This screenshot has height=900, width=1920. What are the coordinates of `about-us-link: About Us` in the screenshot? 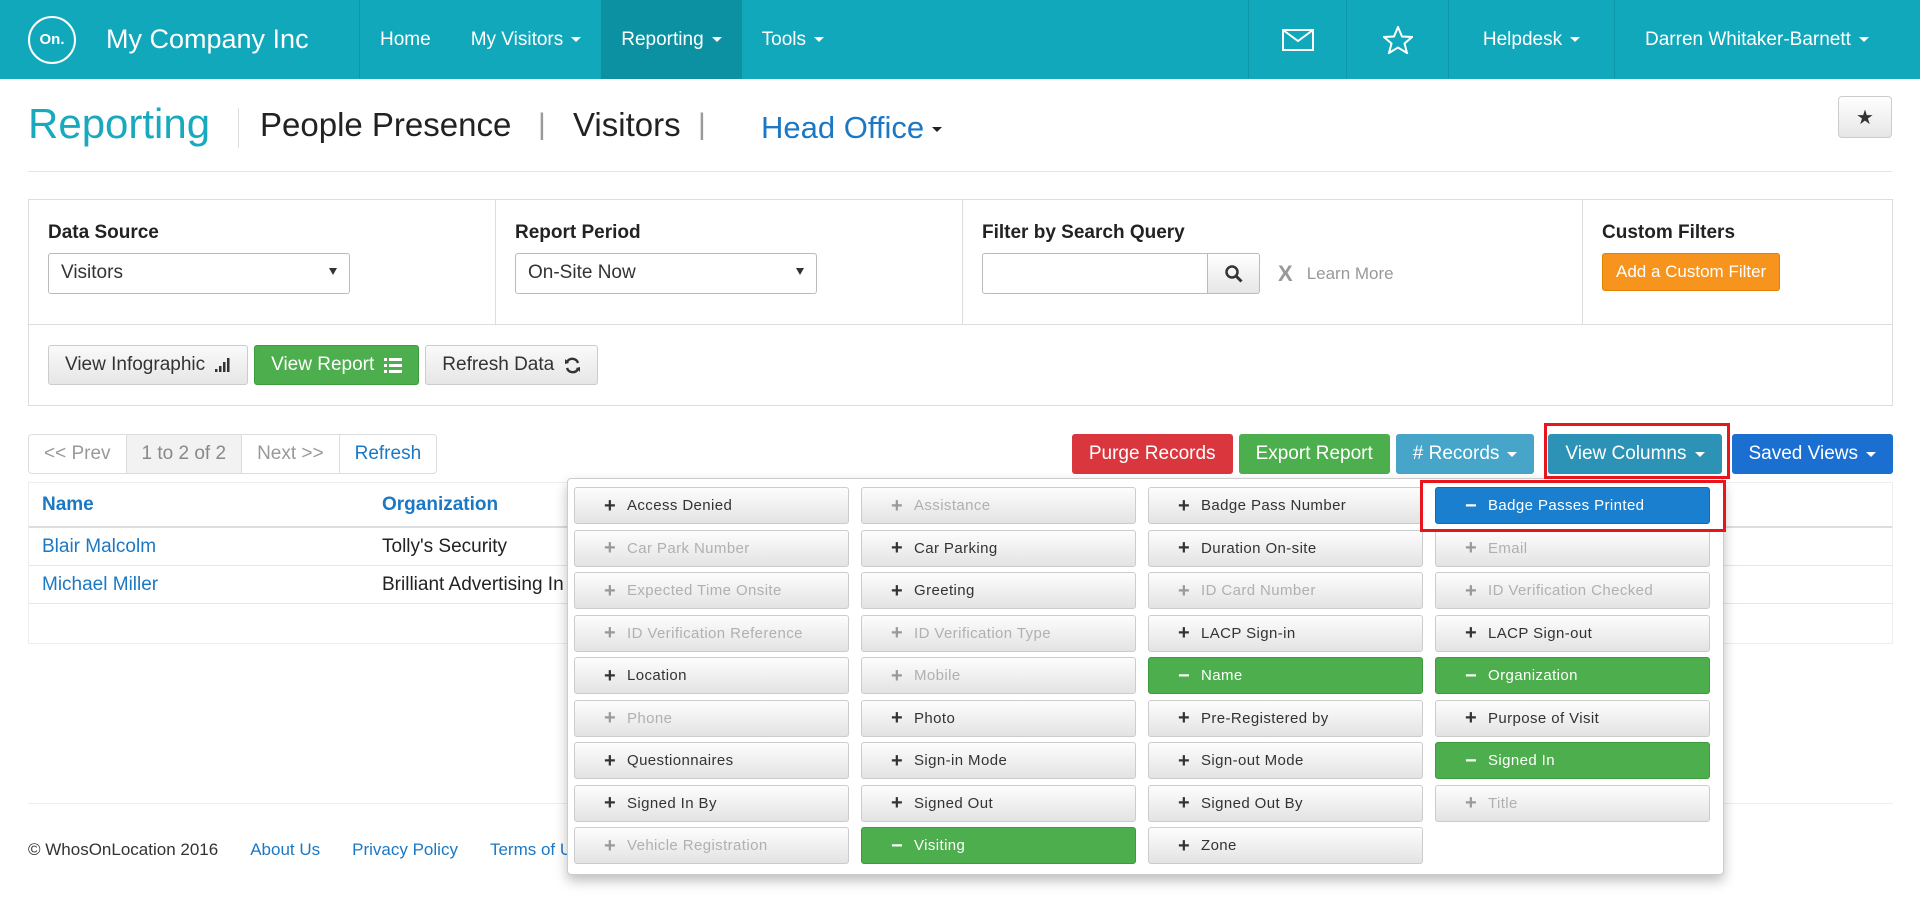 It's located at (285, 850).